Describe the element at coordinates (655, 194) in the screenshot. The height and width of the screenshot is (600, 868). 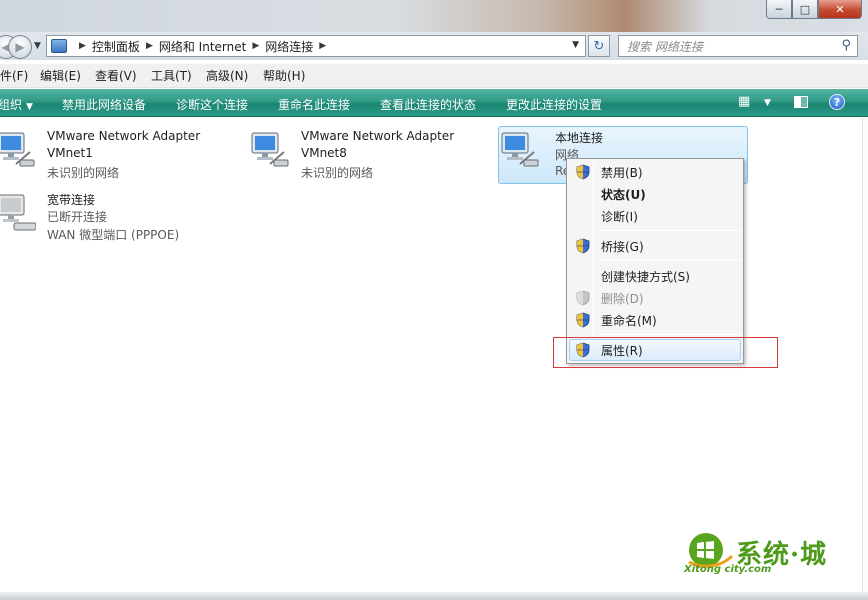
I see `menu-item-status: 状态(U)` at that location.